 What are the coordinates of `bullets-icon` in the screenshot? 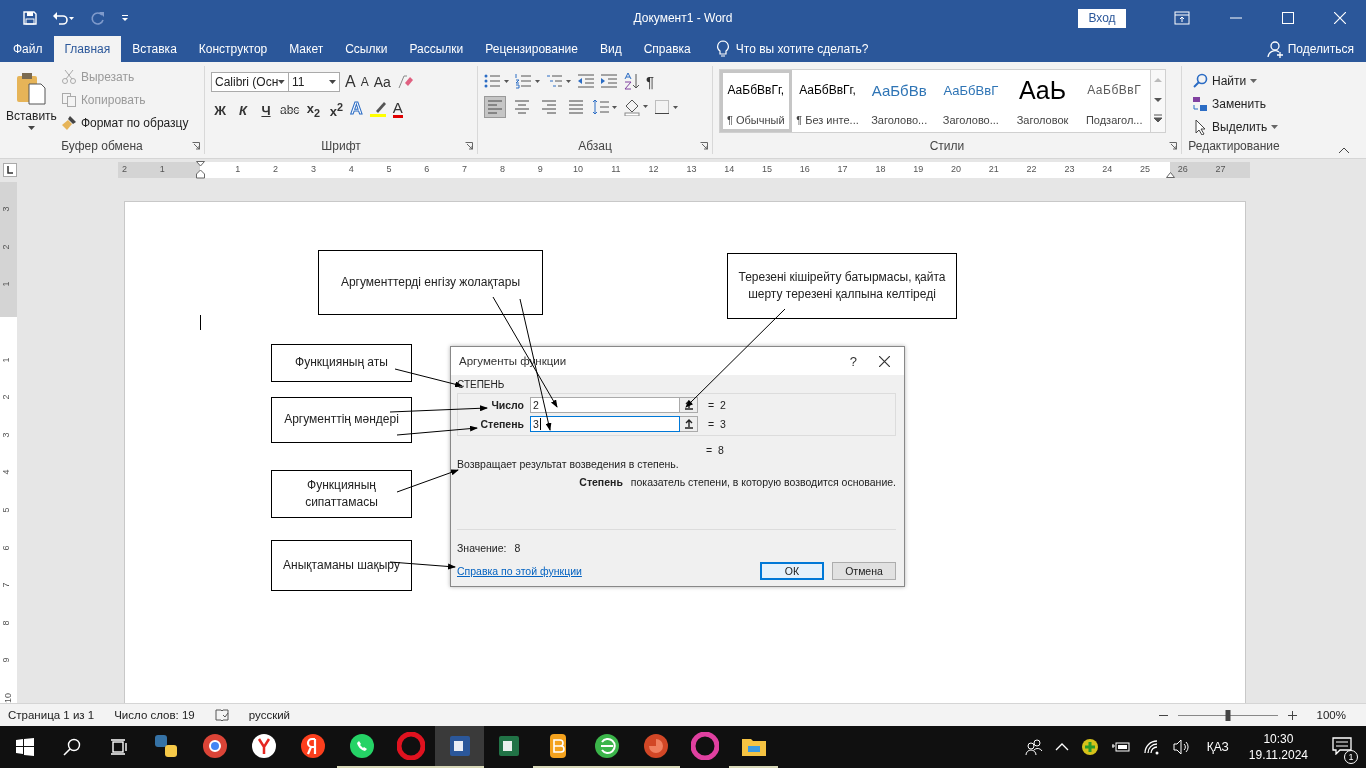 It's located at (497, 81).